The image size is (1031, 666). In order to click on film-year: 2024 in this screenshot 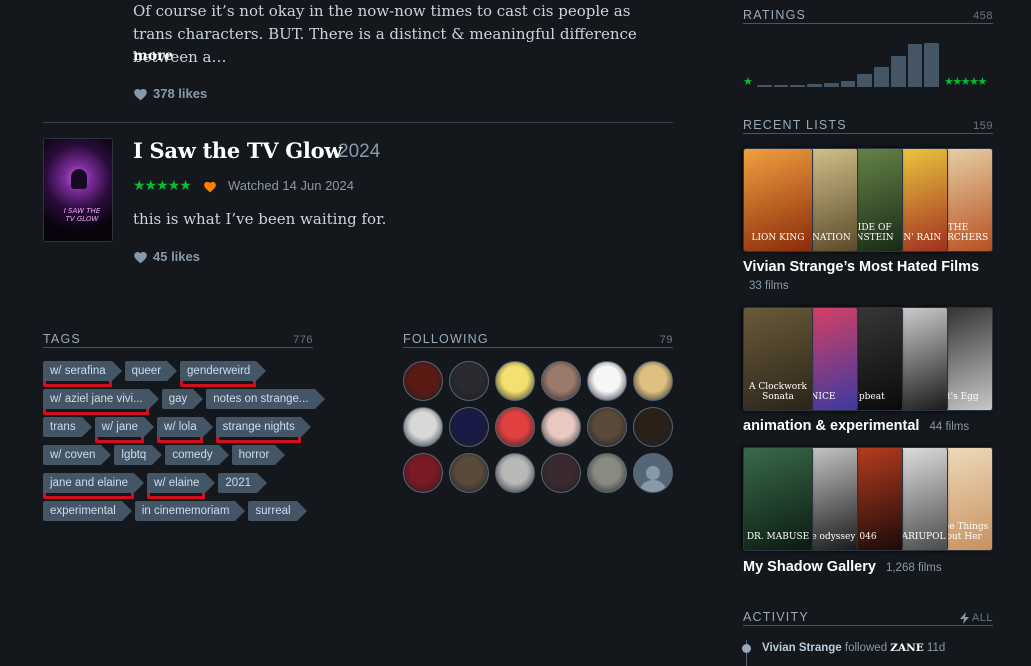, I will do `click(359, 152)`.